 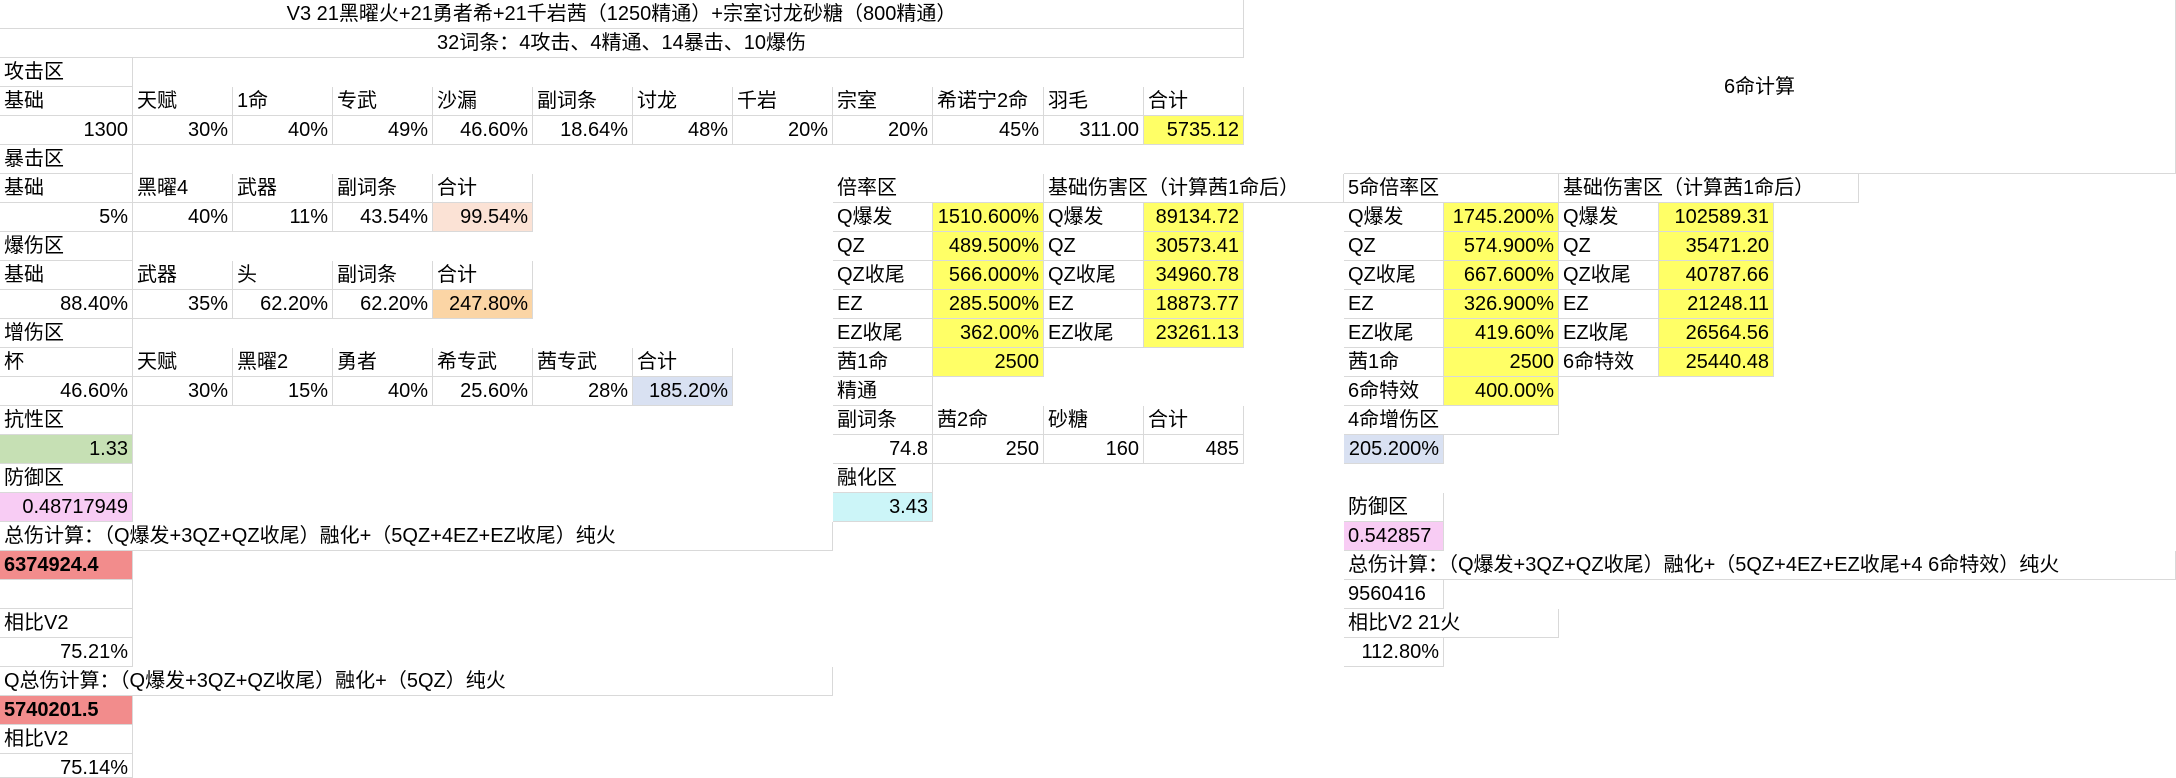 I want to click on dmgbonus-value: 30%, so click(x=183, y=391).